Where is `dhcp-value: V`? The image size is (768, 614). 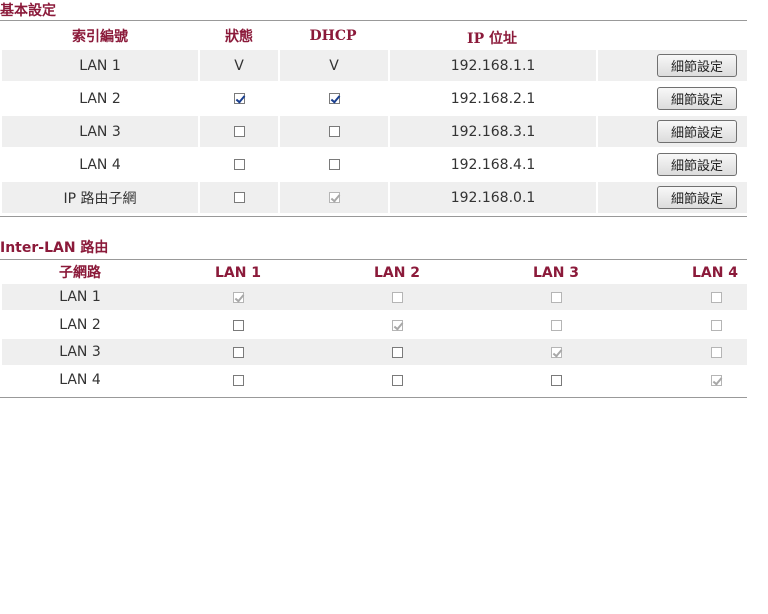
dhcp-value: V is located at coordinates (334, 65).